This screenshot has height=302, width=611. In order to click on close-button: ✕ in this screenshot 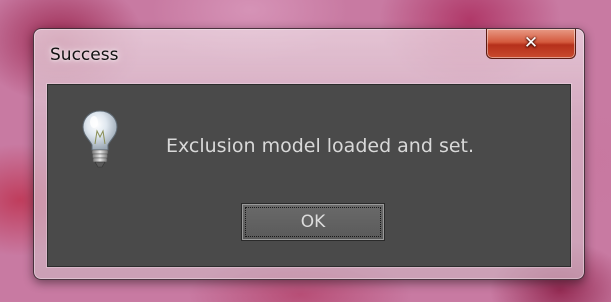, I will do `click(531, 44)`.